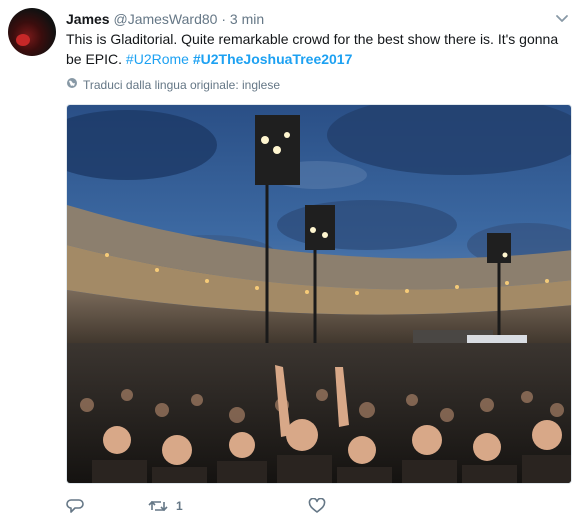  What do you see at coordinates (23, 40) in the screenshot?
I see `avatar-highlight` at bounding box center [23, 40].